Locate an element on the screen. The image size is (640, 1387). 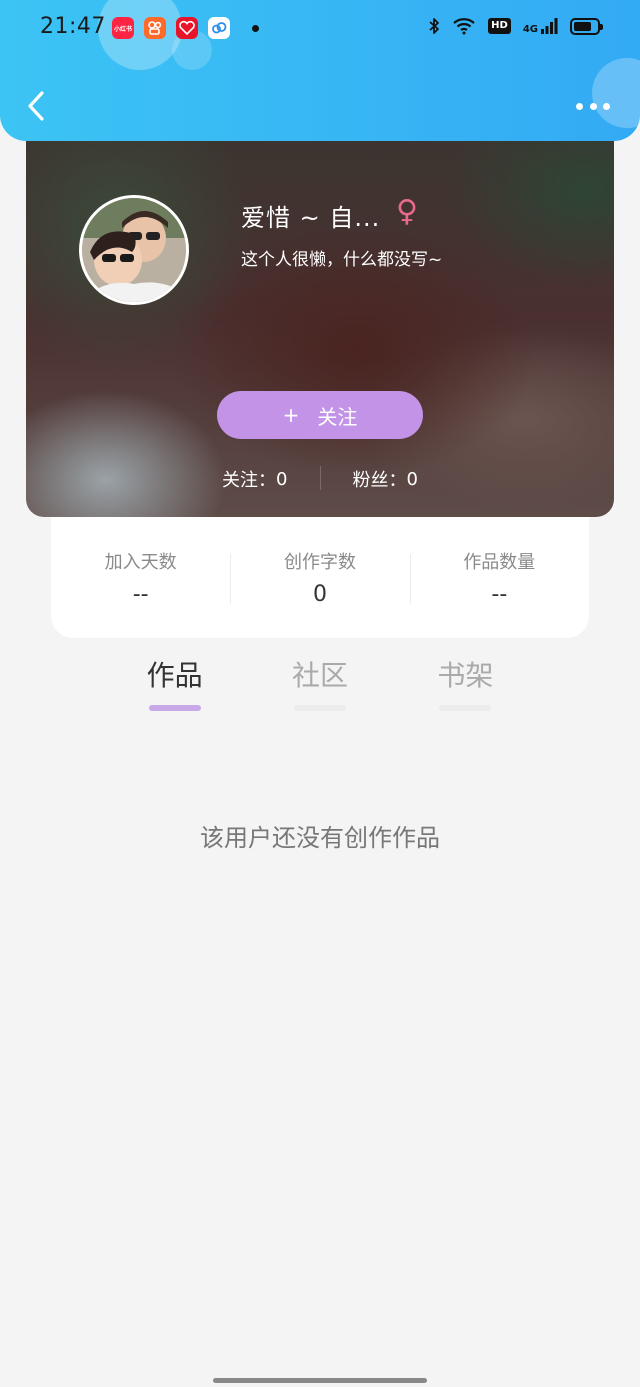
tab-bookshelf: 书架 is located at coordinates (465, 686).